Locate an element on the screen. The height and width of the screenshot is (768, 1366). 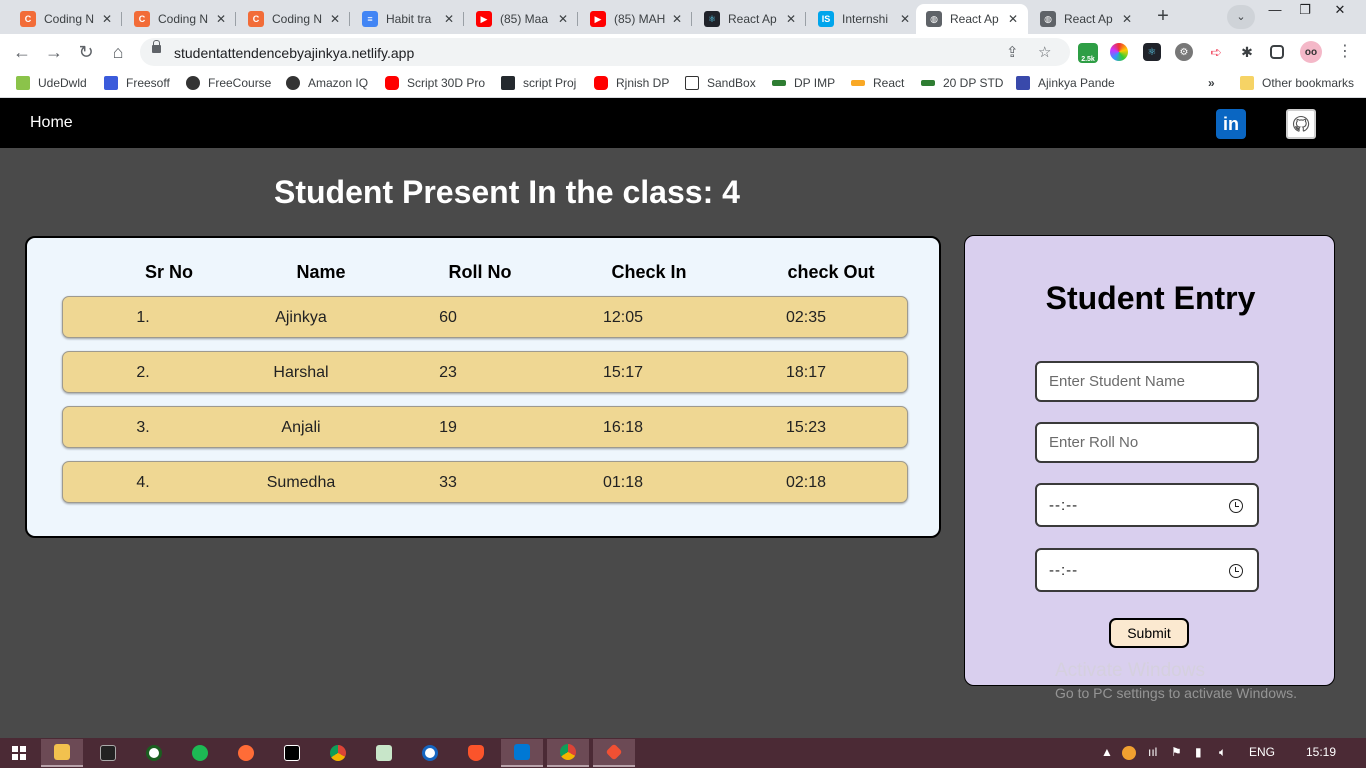
check-out-time-input: --:-- is located at coordinates (1147, 570).